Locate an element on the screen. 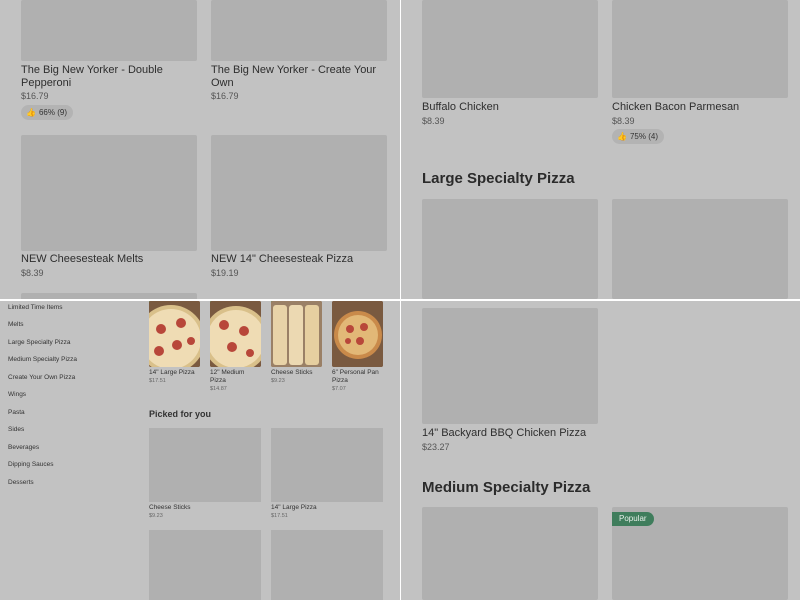  featured-item-card: 12" Medium Pizza $14.87 is located at coordinates (235, 348).